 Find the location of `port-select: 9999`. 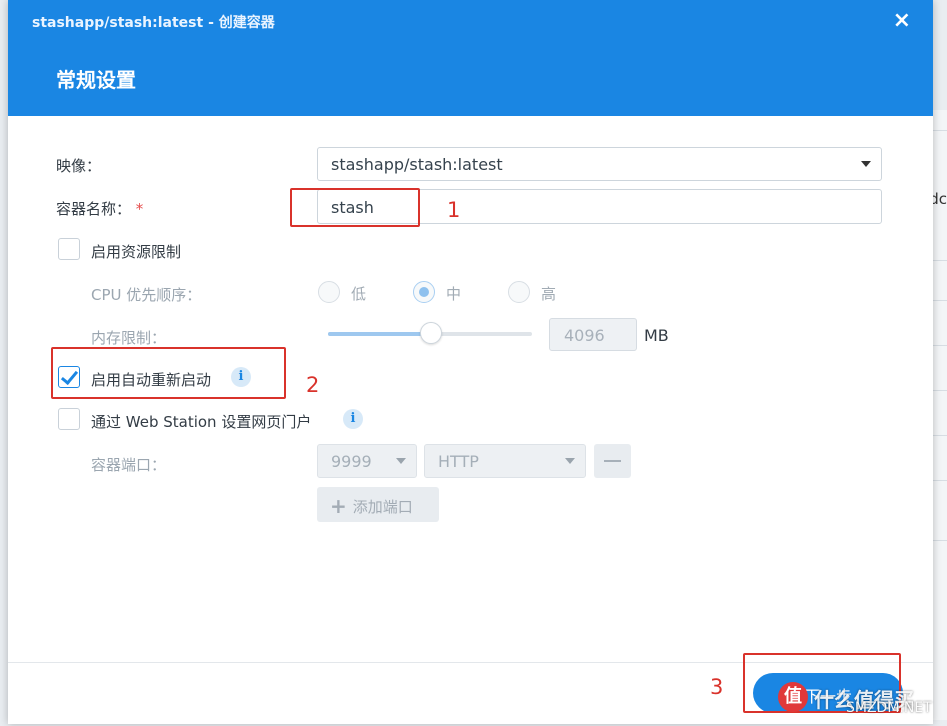

port-select: 9999 is located at coordinates (367, 461).